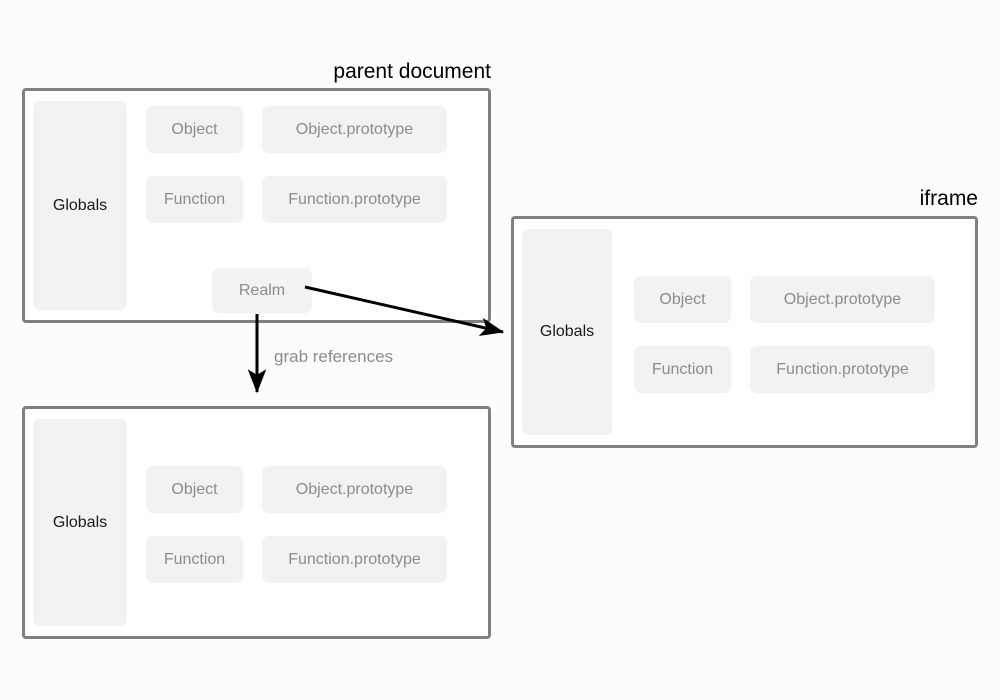 This screenshot has width=1000, height=700. Describe the element at coordinates (682, 369) in the screenshot. I see `iframe-chip-function: Function` at that location.